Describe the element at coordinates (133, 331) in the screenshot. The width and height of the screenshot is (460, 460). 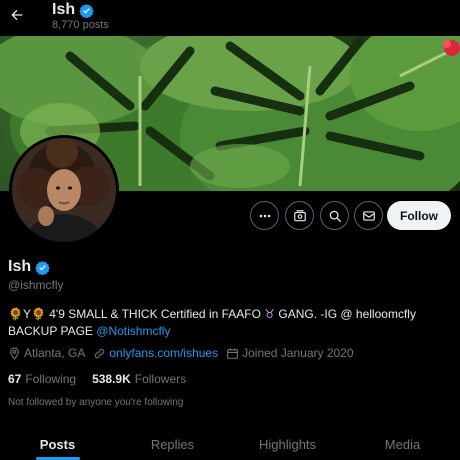
I see `bio-mention-link: @Notishmcfly` at that location.